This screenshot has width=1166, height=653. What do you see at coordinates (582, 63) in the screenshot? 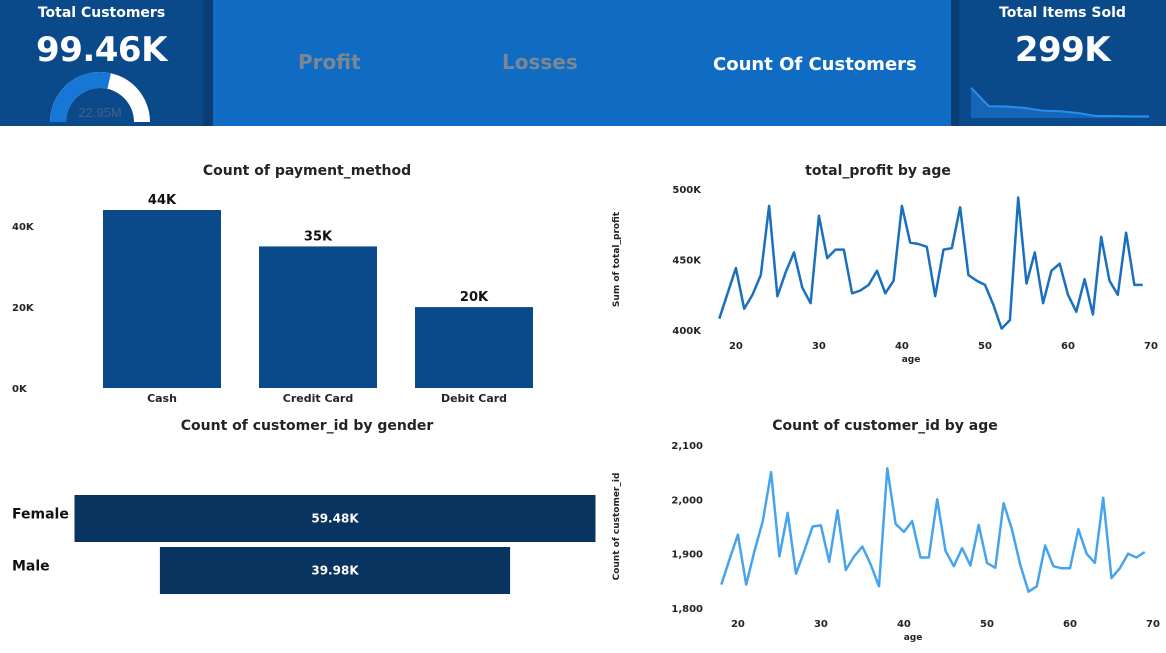
I see `navigation-panel: Profit Losses Count Of Customers` at bounding box center [582, 63].